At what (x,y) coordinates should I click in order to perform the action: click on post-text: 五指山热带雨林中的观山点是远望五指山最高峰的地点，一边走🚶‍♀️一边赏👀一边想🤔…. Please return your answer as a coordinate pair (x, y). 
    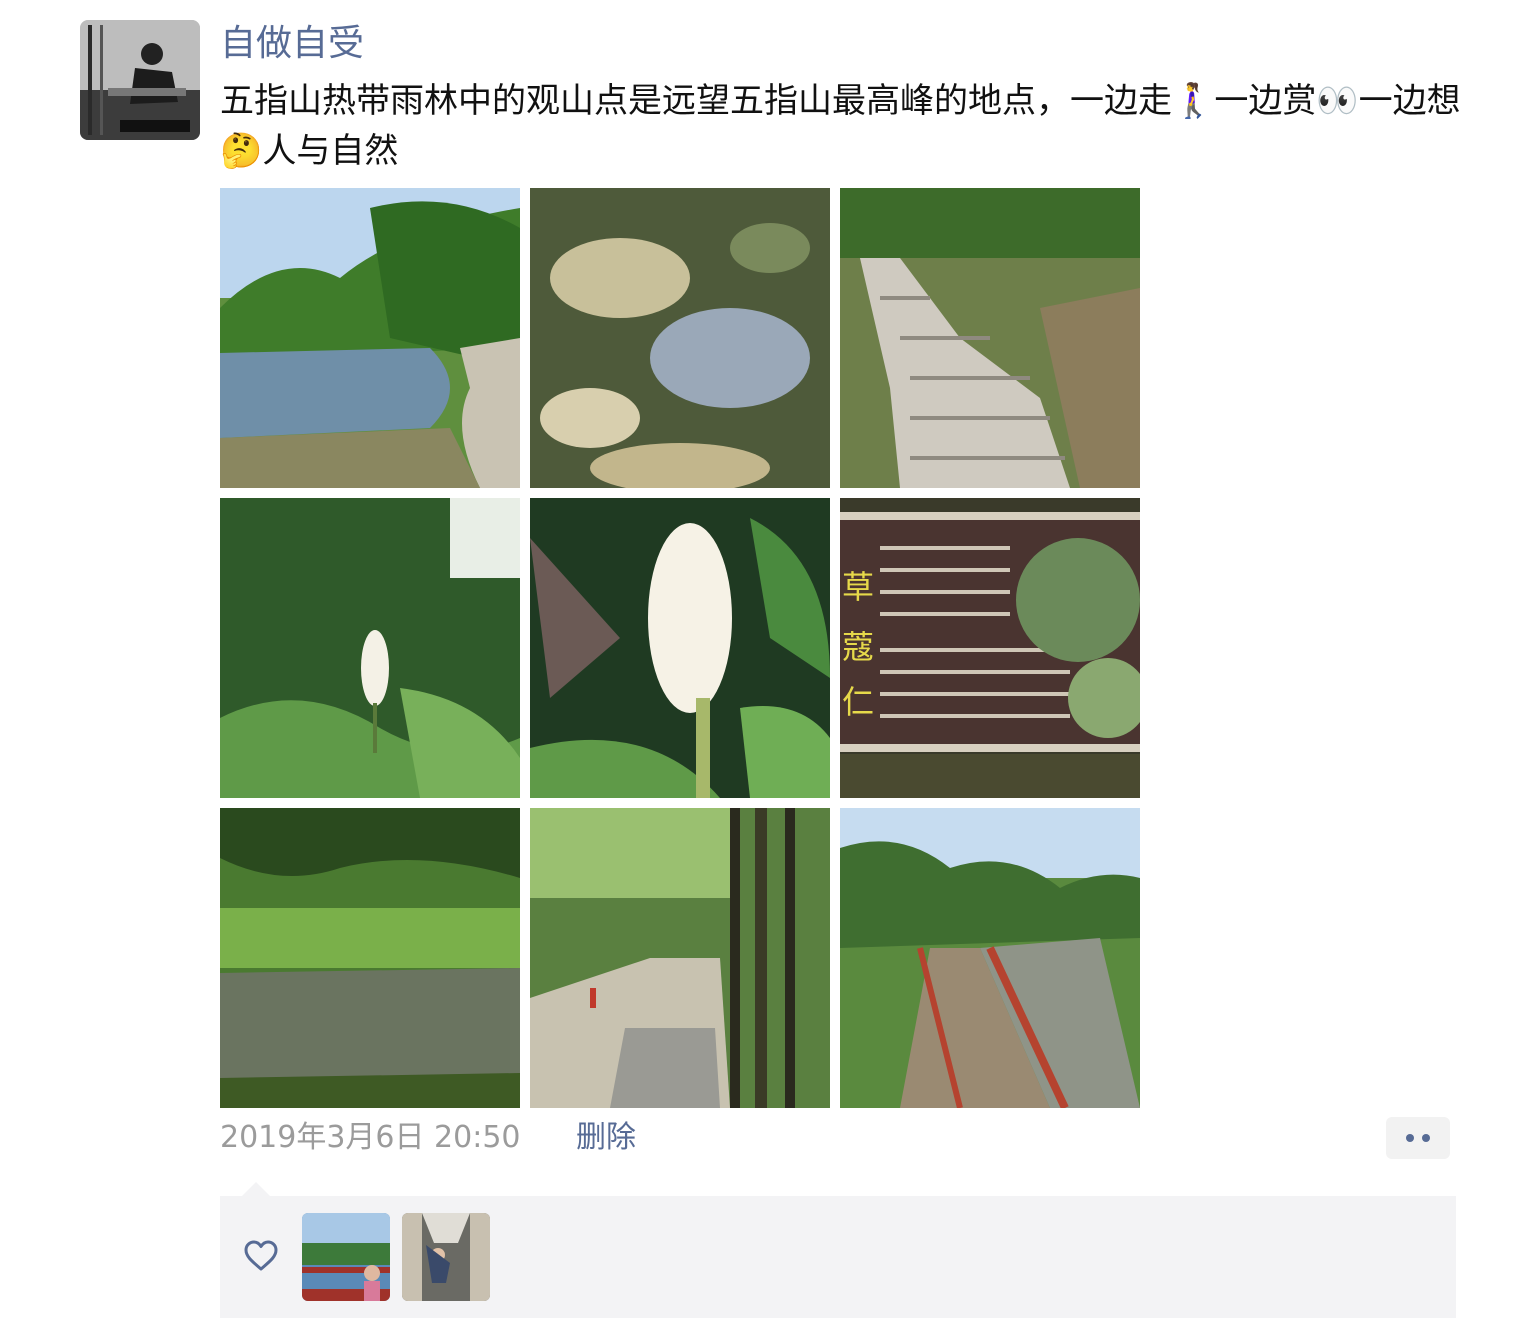
    Looking at the image, I should click on (840, 126).